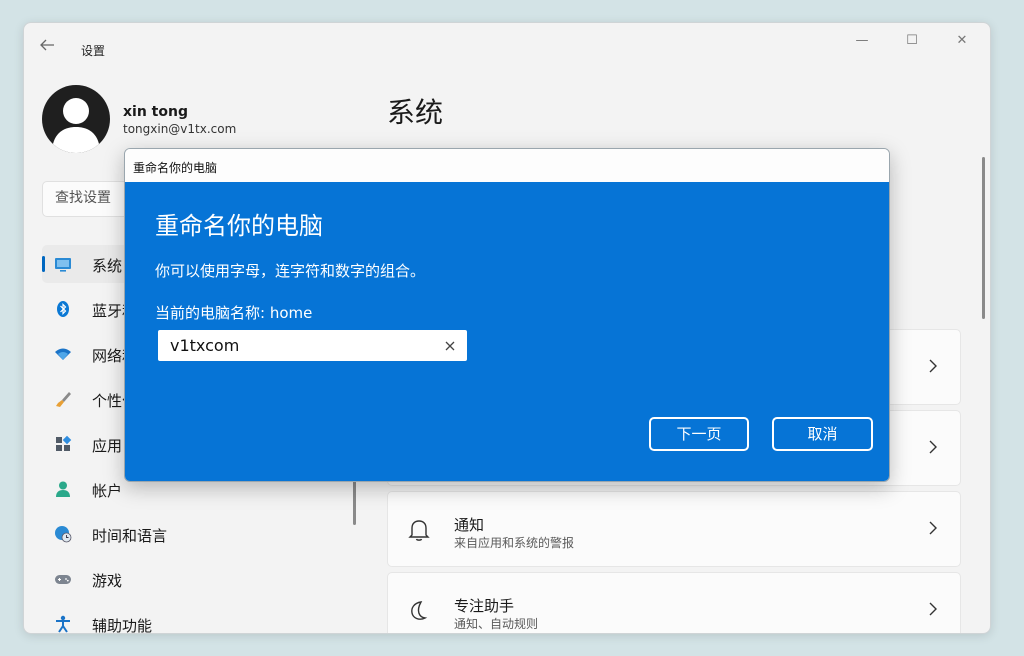 The image size is (1024, 656). Describe the element at coordinates (107, 446) in the screenshot. I see `sidebar-item-label: 应用` at that location.